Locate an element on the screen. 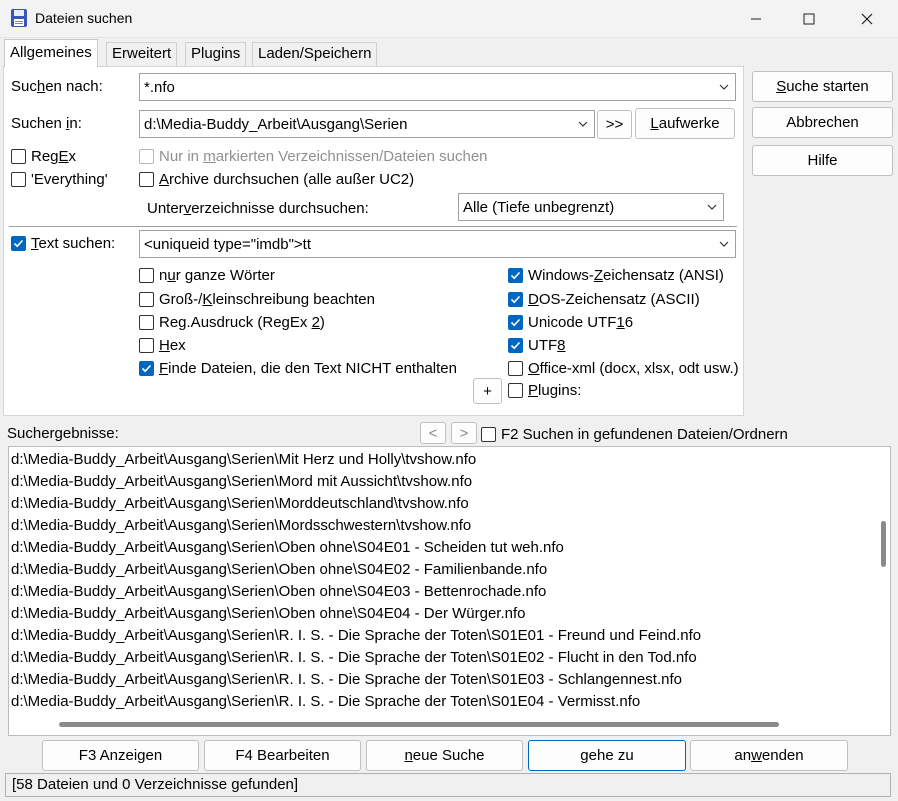  text-search-combo: <uniqueid type="imdb">tt is located at coordinates (437, 244).